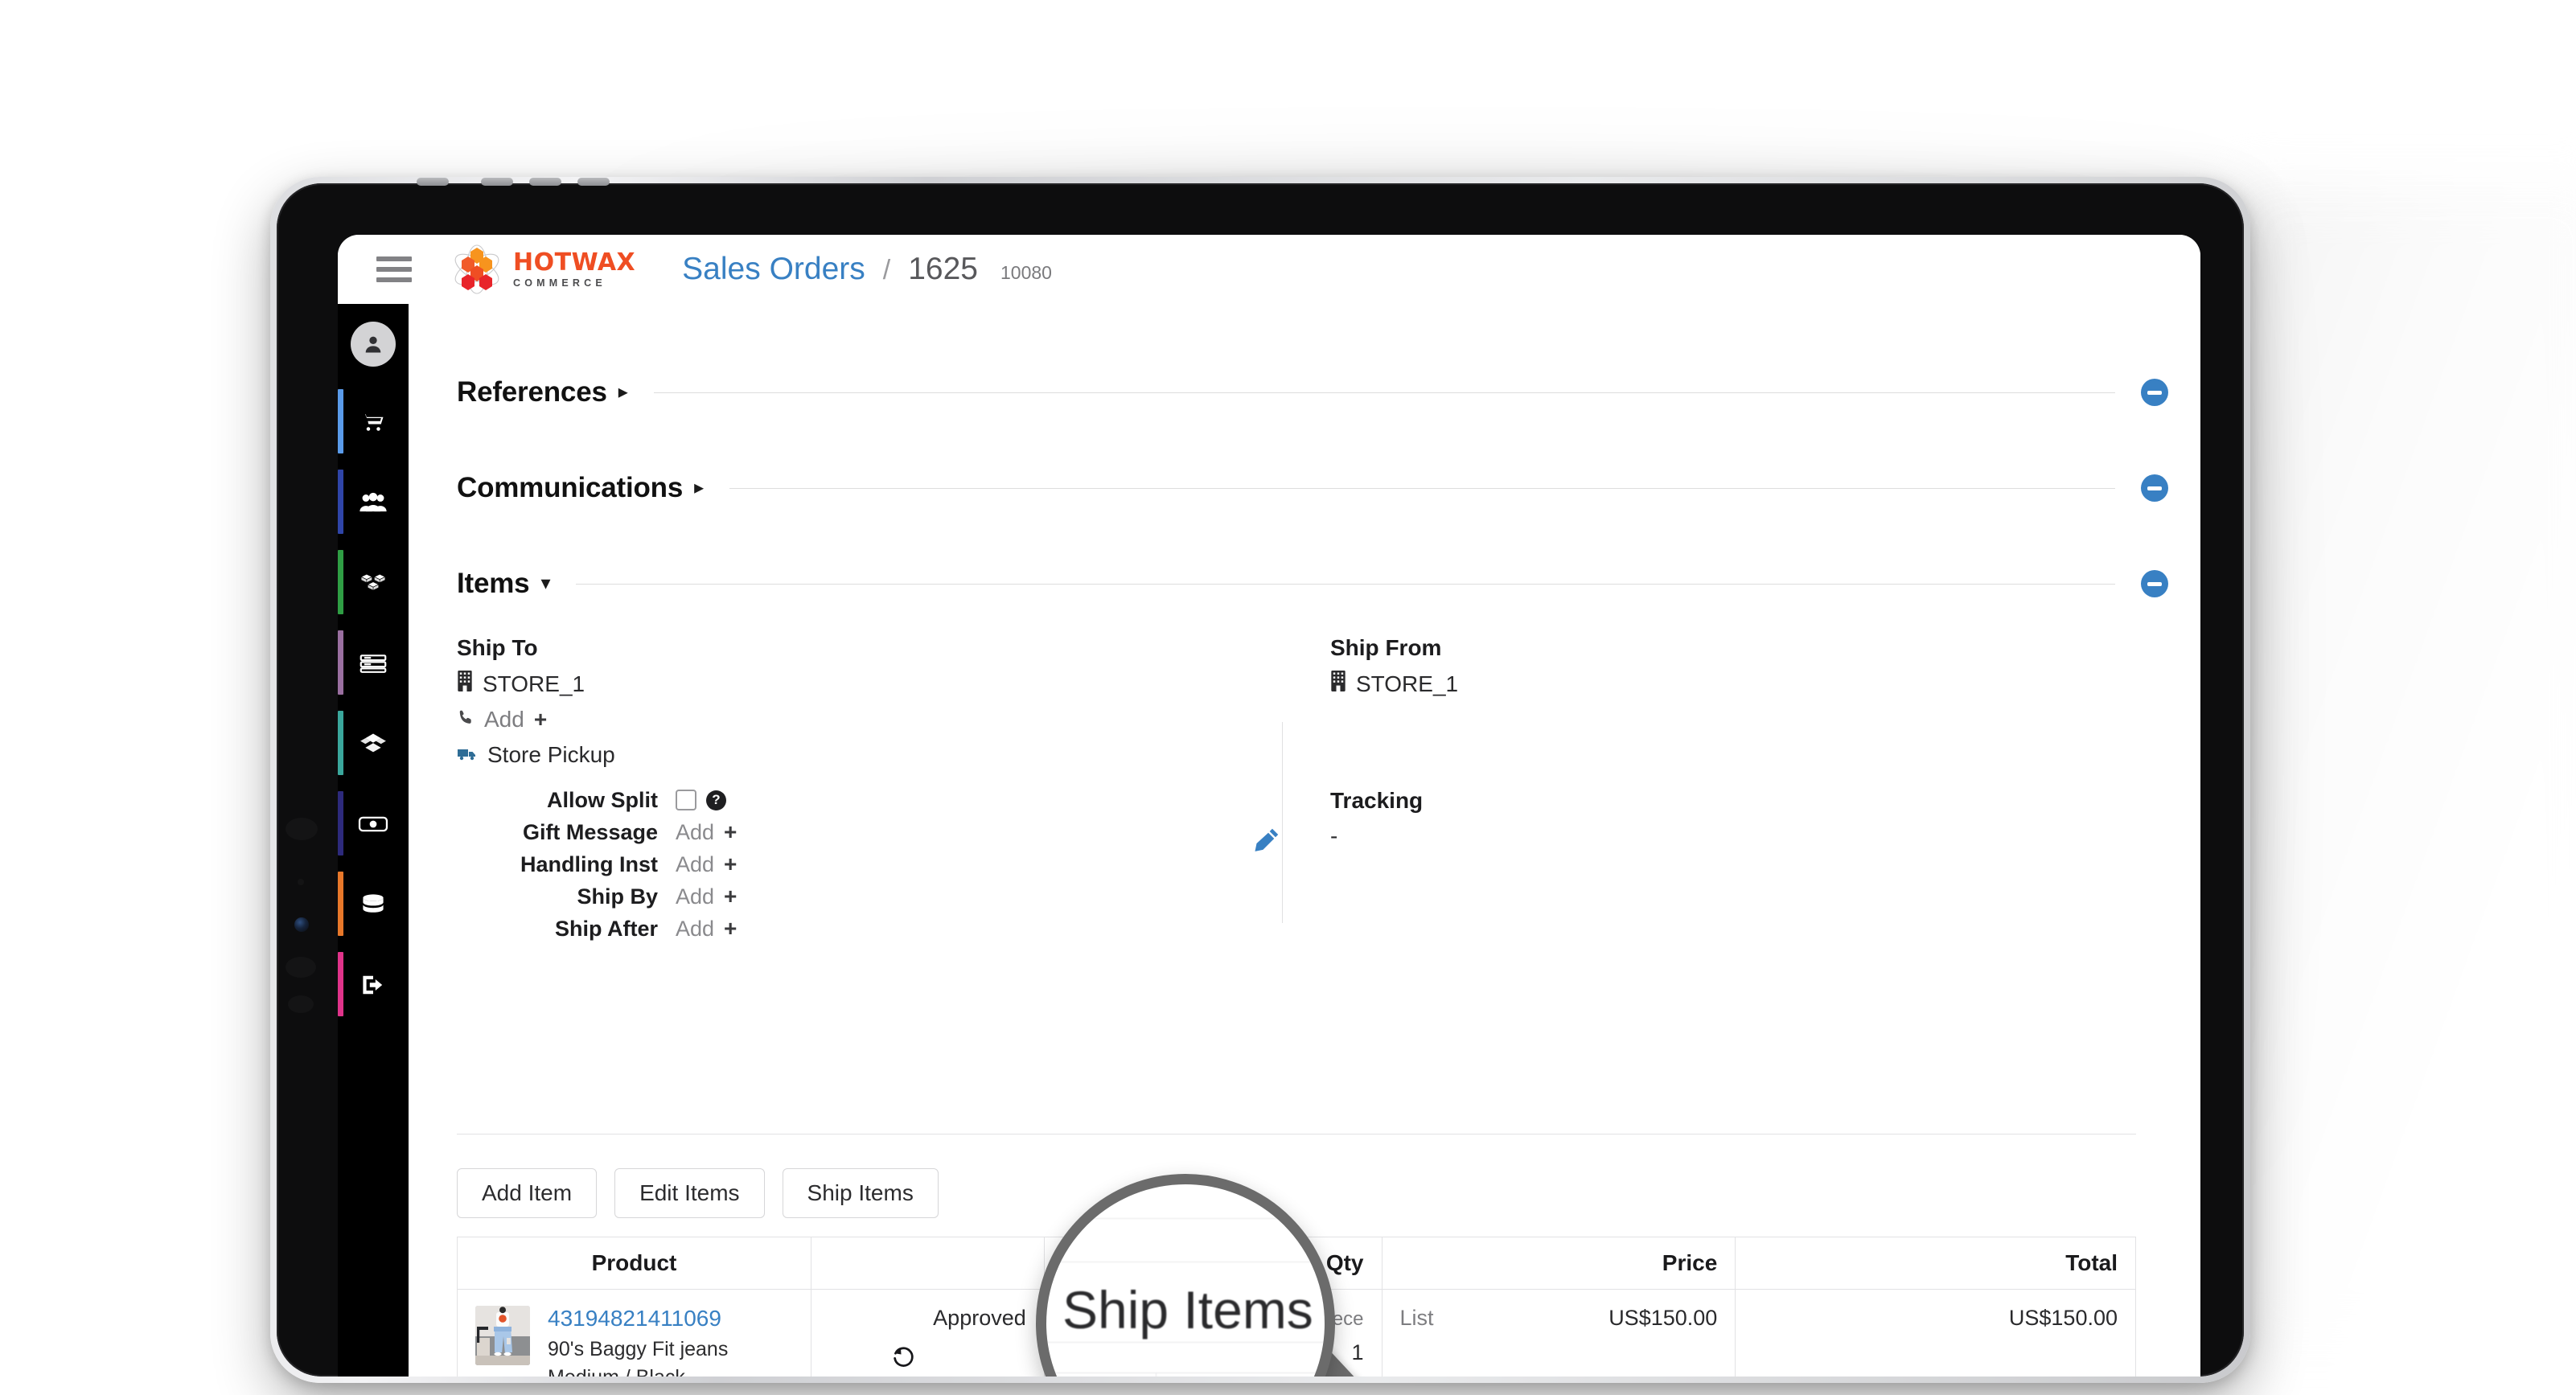 This screenshot has height=1395, width=2576. I want to click on sidebar-accent-orders, so click(340, 421).